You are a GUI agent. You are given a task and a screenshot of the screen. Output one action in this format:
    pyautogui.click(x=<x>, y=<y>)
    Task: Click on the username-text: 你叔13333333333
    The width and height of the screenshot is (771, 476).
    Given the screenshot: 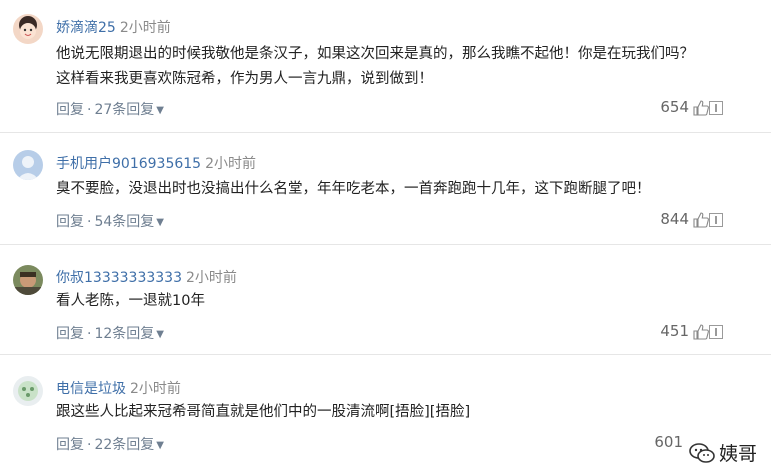 What is the action you would take?
    pyautogui.click(x=119, y=278)
    